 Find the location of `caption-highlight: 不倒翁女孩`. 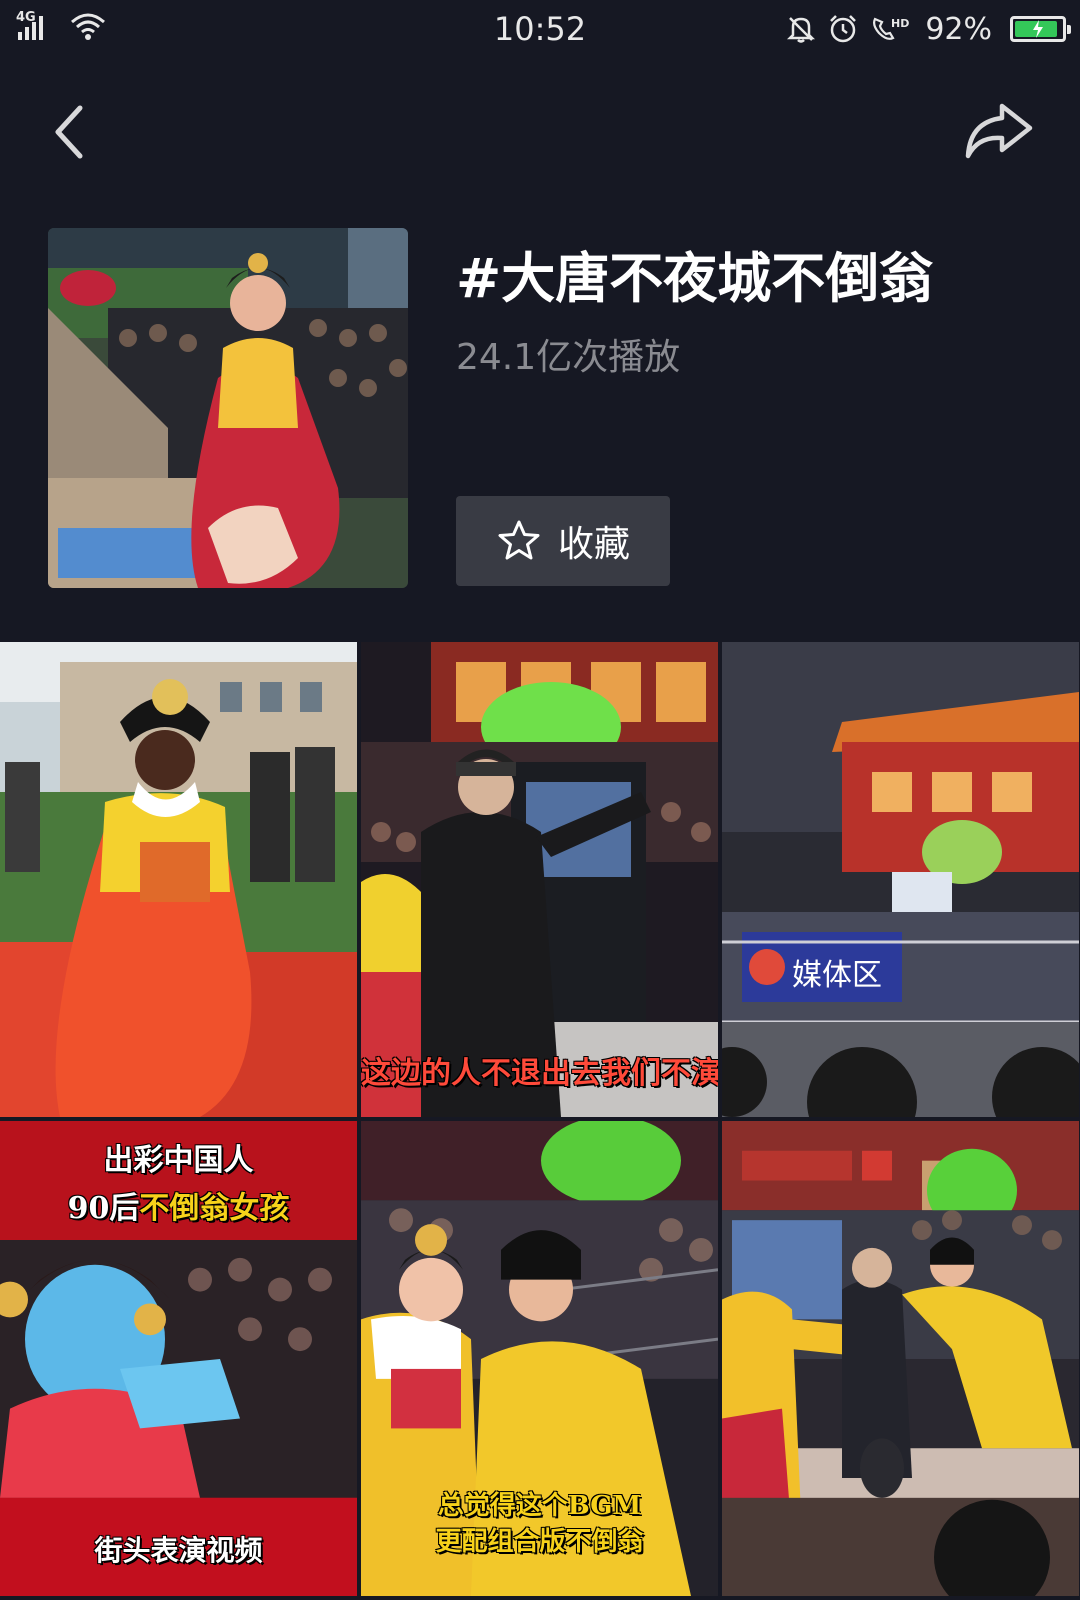

caption-highlight: 不倒翁女孩 is located at coordinates (214, 1208).